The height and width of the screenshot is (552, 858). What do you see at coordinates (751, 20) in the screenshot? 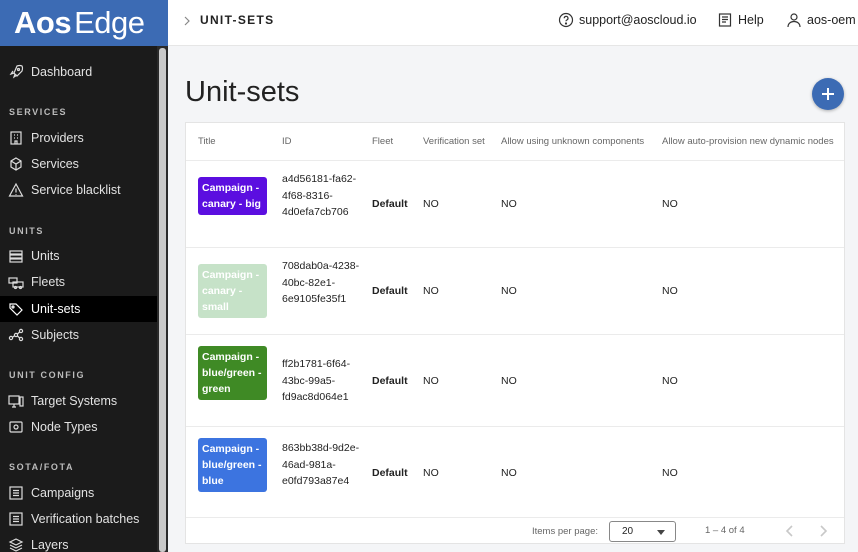
I see `help-label: Help` at bounding box center [751, 20].